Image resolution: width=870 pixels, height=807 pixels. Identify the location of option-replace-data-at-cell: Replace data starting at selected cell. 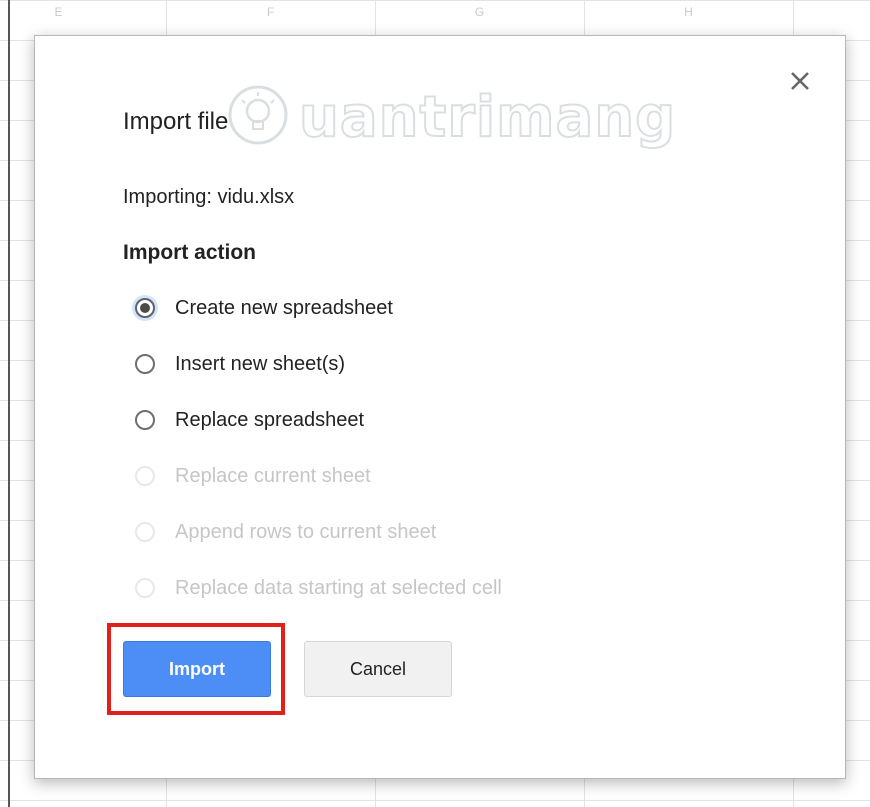
(318, 588).